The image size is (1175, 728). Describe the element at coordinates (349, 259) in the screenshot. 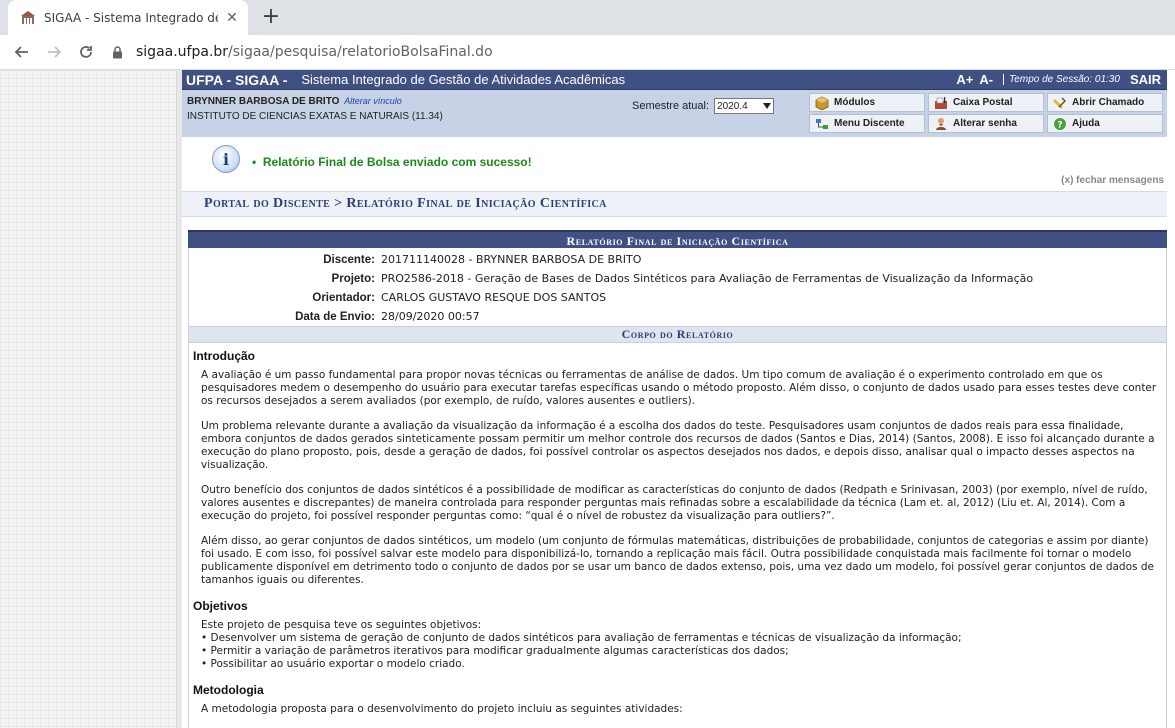

I see `field-label: Discente:` at that location.